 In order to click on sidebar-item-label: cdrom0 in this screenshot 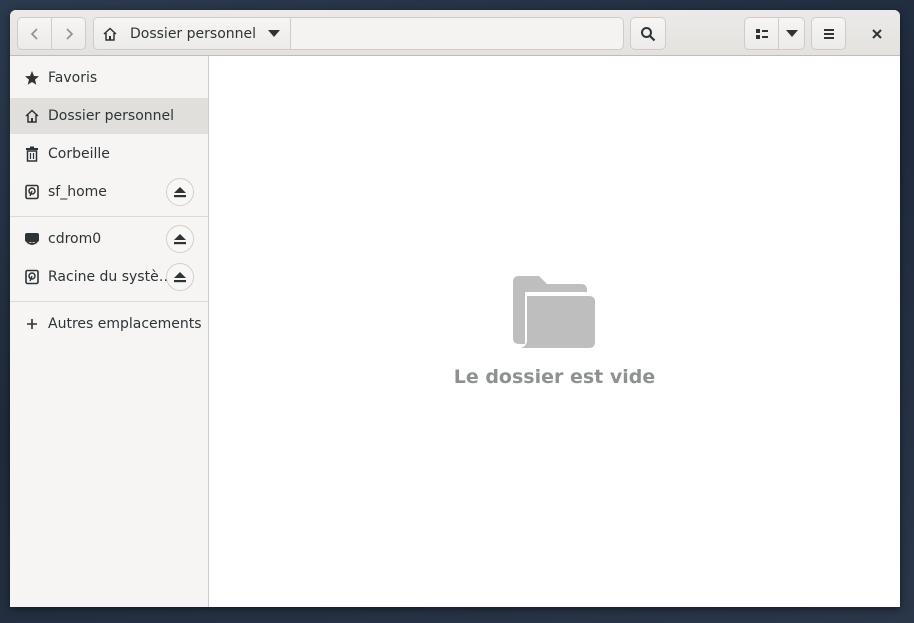, I will do `click(75, 239)`.